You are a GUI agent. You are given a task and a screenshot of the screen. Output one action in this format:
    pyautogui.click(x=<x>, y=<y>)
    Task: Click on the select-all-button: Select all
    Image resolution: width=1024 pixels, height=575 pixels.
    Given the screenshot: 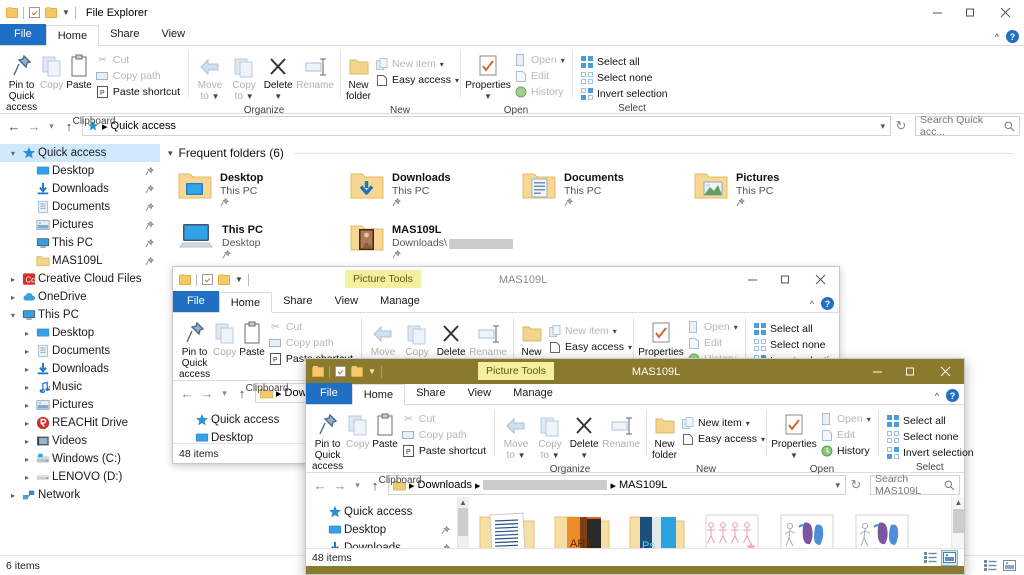 What is the action you would take?
    pyautogui.click(x=797, y=329)
    